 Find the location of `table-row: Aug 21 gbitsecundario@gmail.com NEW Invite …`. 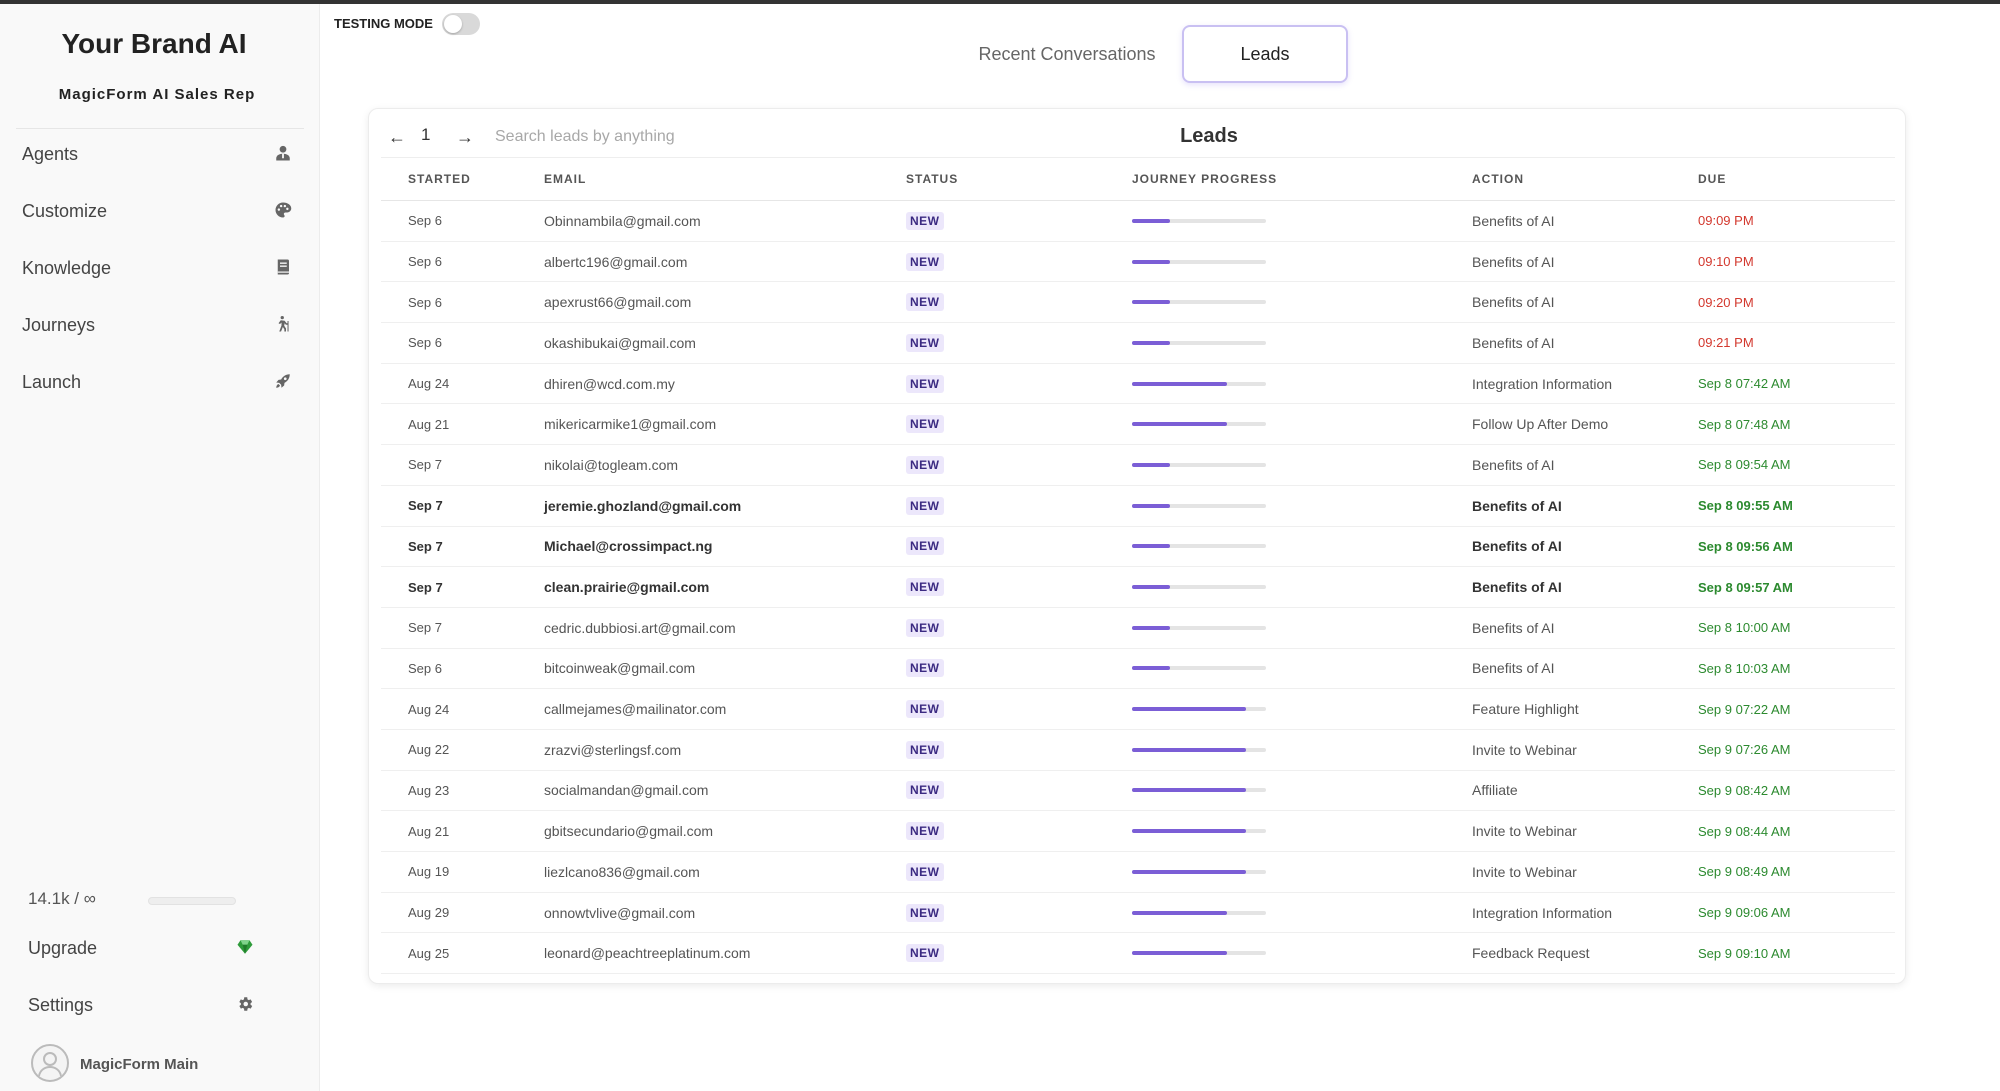

table-row: Aug 21 gbitsecundario@gmail.com NEW Invite … is located at coordinates (1138, 831).